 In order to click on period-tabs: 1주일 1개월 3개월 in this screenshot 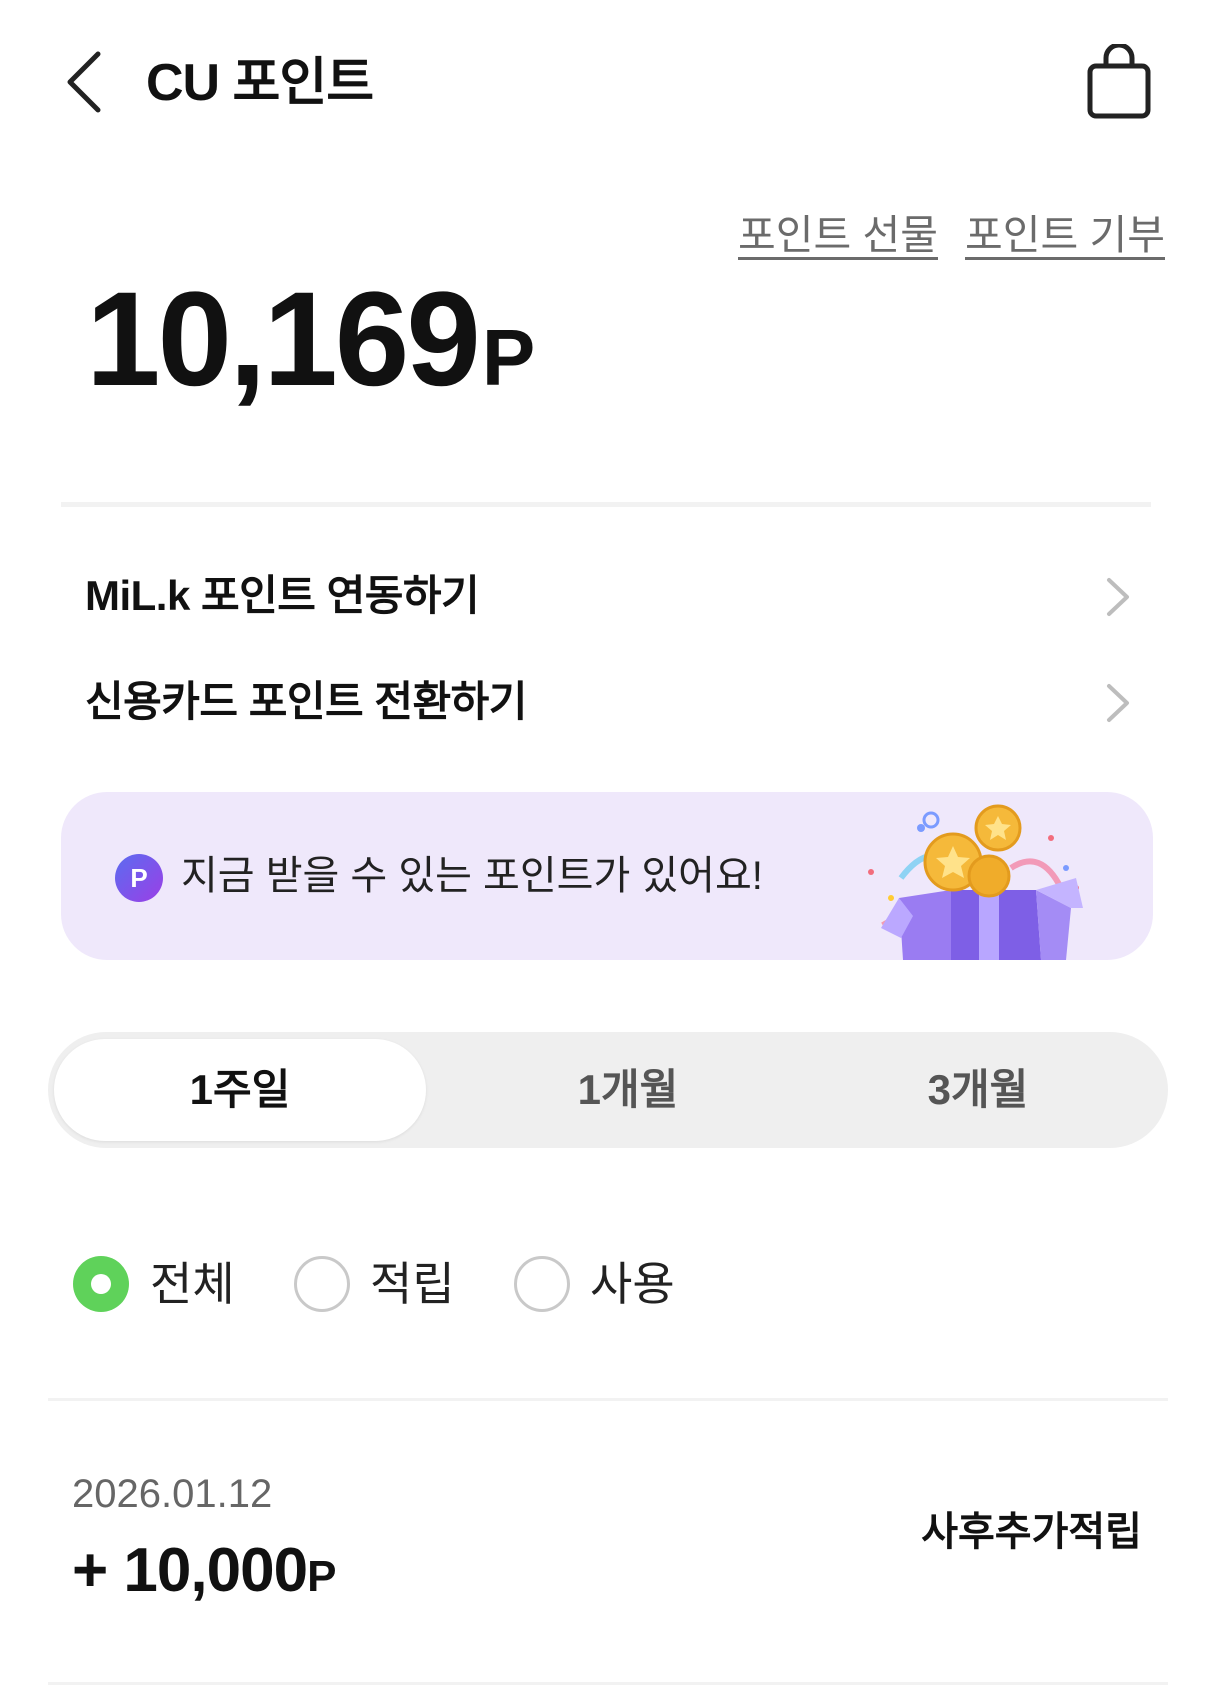, I will do `click(608, 1090)`.